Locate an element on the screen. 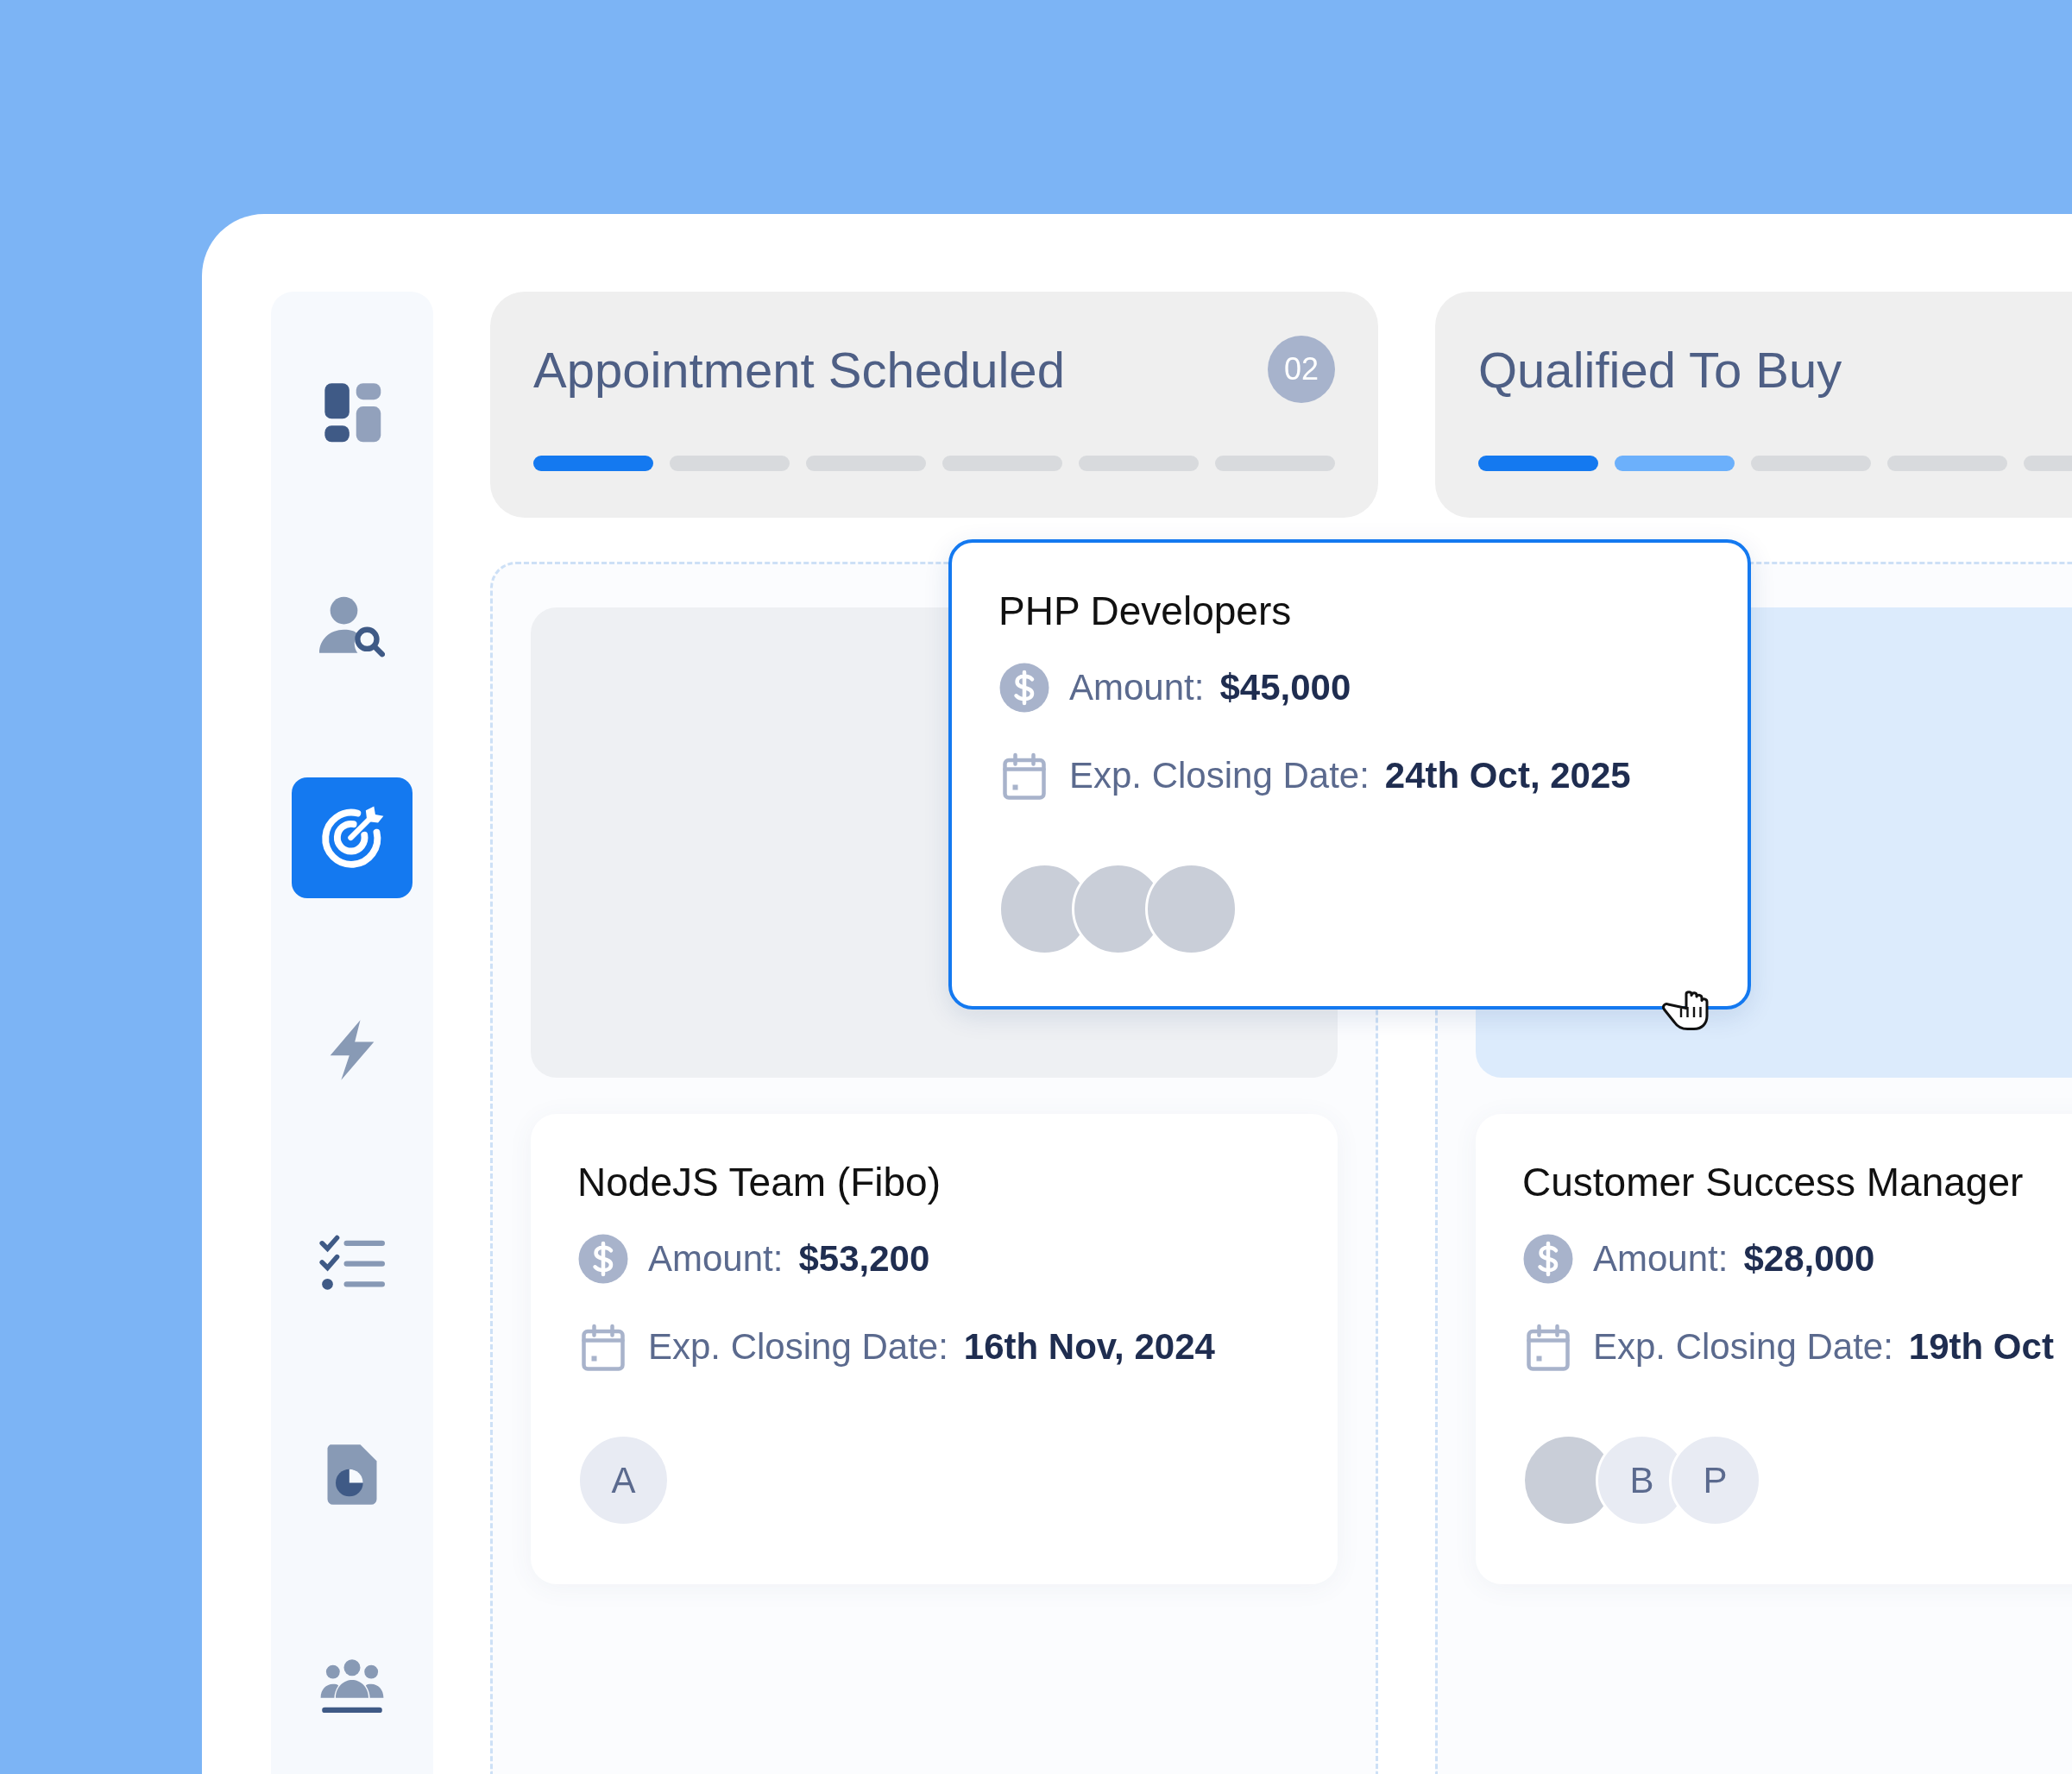 Image resolution: width=2072 pixels, height=1774 pixels. deal-card: Customer Success Manager Amount: $28,000 Exp. Closing Date: 19th Oct B P is located at coordinates (1774, 1349).